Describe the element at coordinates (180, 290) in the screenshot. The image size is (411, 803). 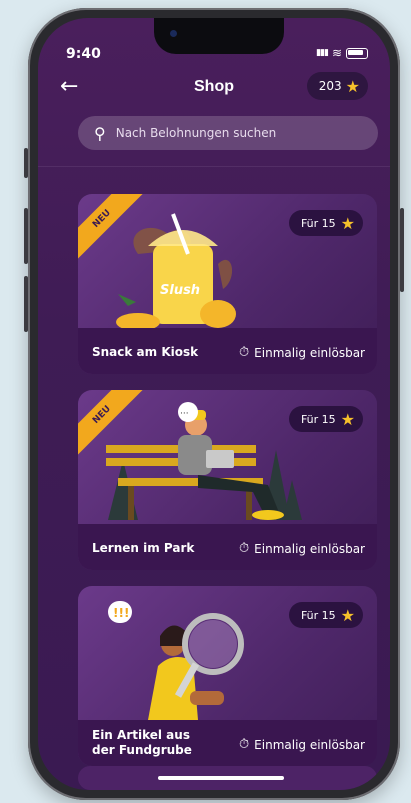
I see `slush-label: Slush` at that location.